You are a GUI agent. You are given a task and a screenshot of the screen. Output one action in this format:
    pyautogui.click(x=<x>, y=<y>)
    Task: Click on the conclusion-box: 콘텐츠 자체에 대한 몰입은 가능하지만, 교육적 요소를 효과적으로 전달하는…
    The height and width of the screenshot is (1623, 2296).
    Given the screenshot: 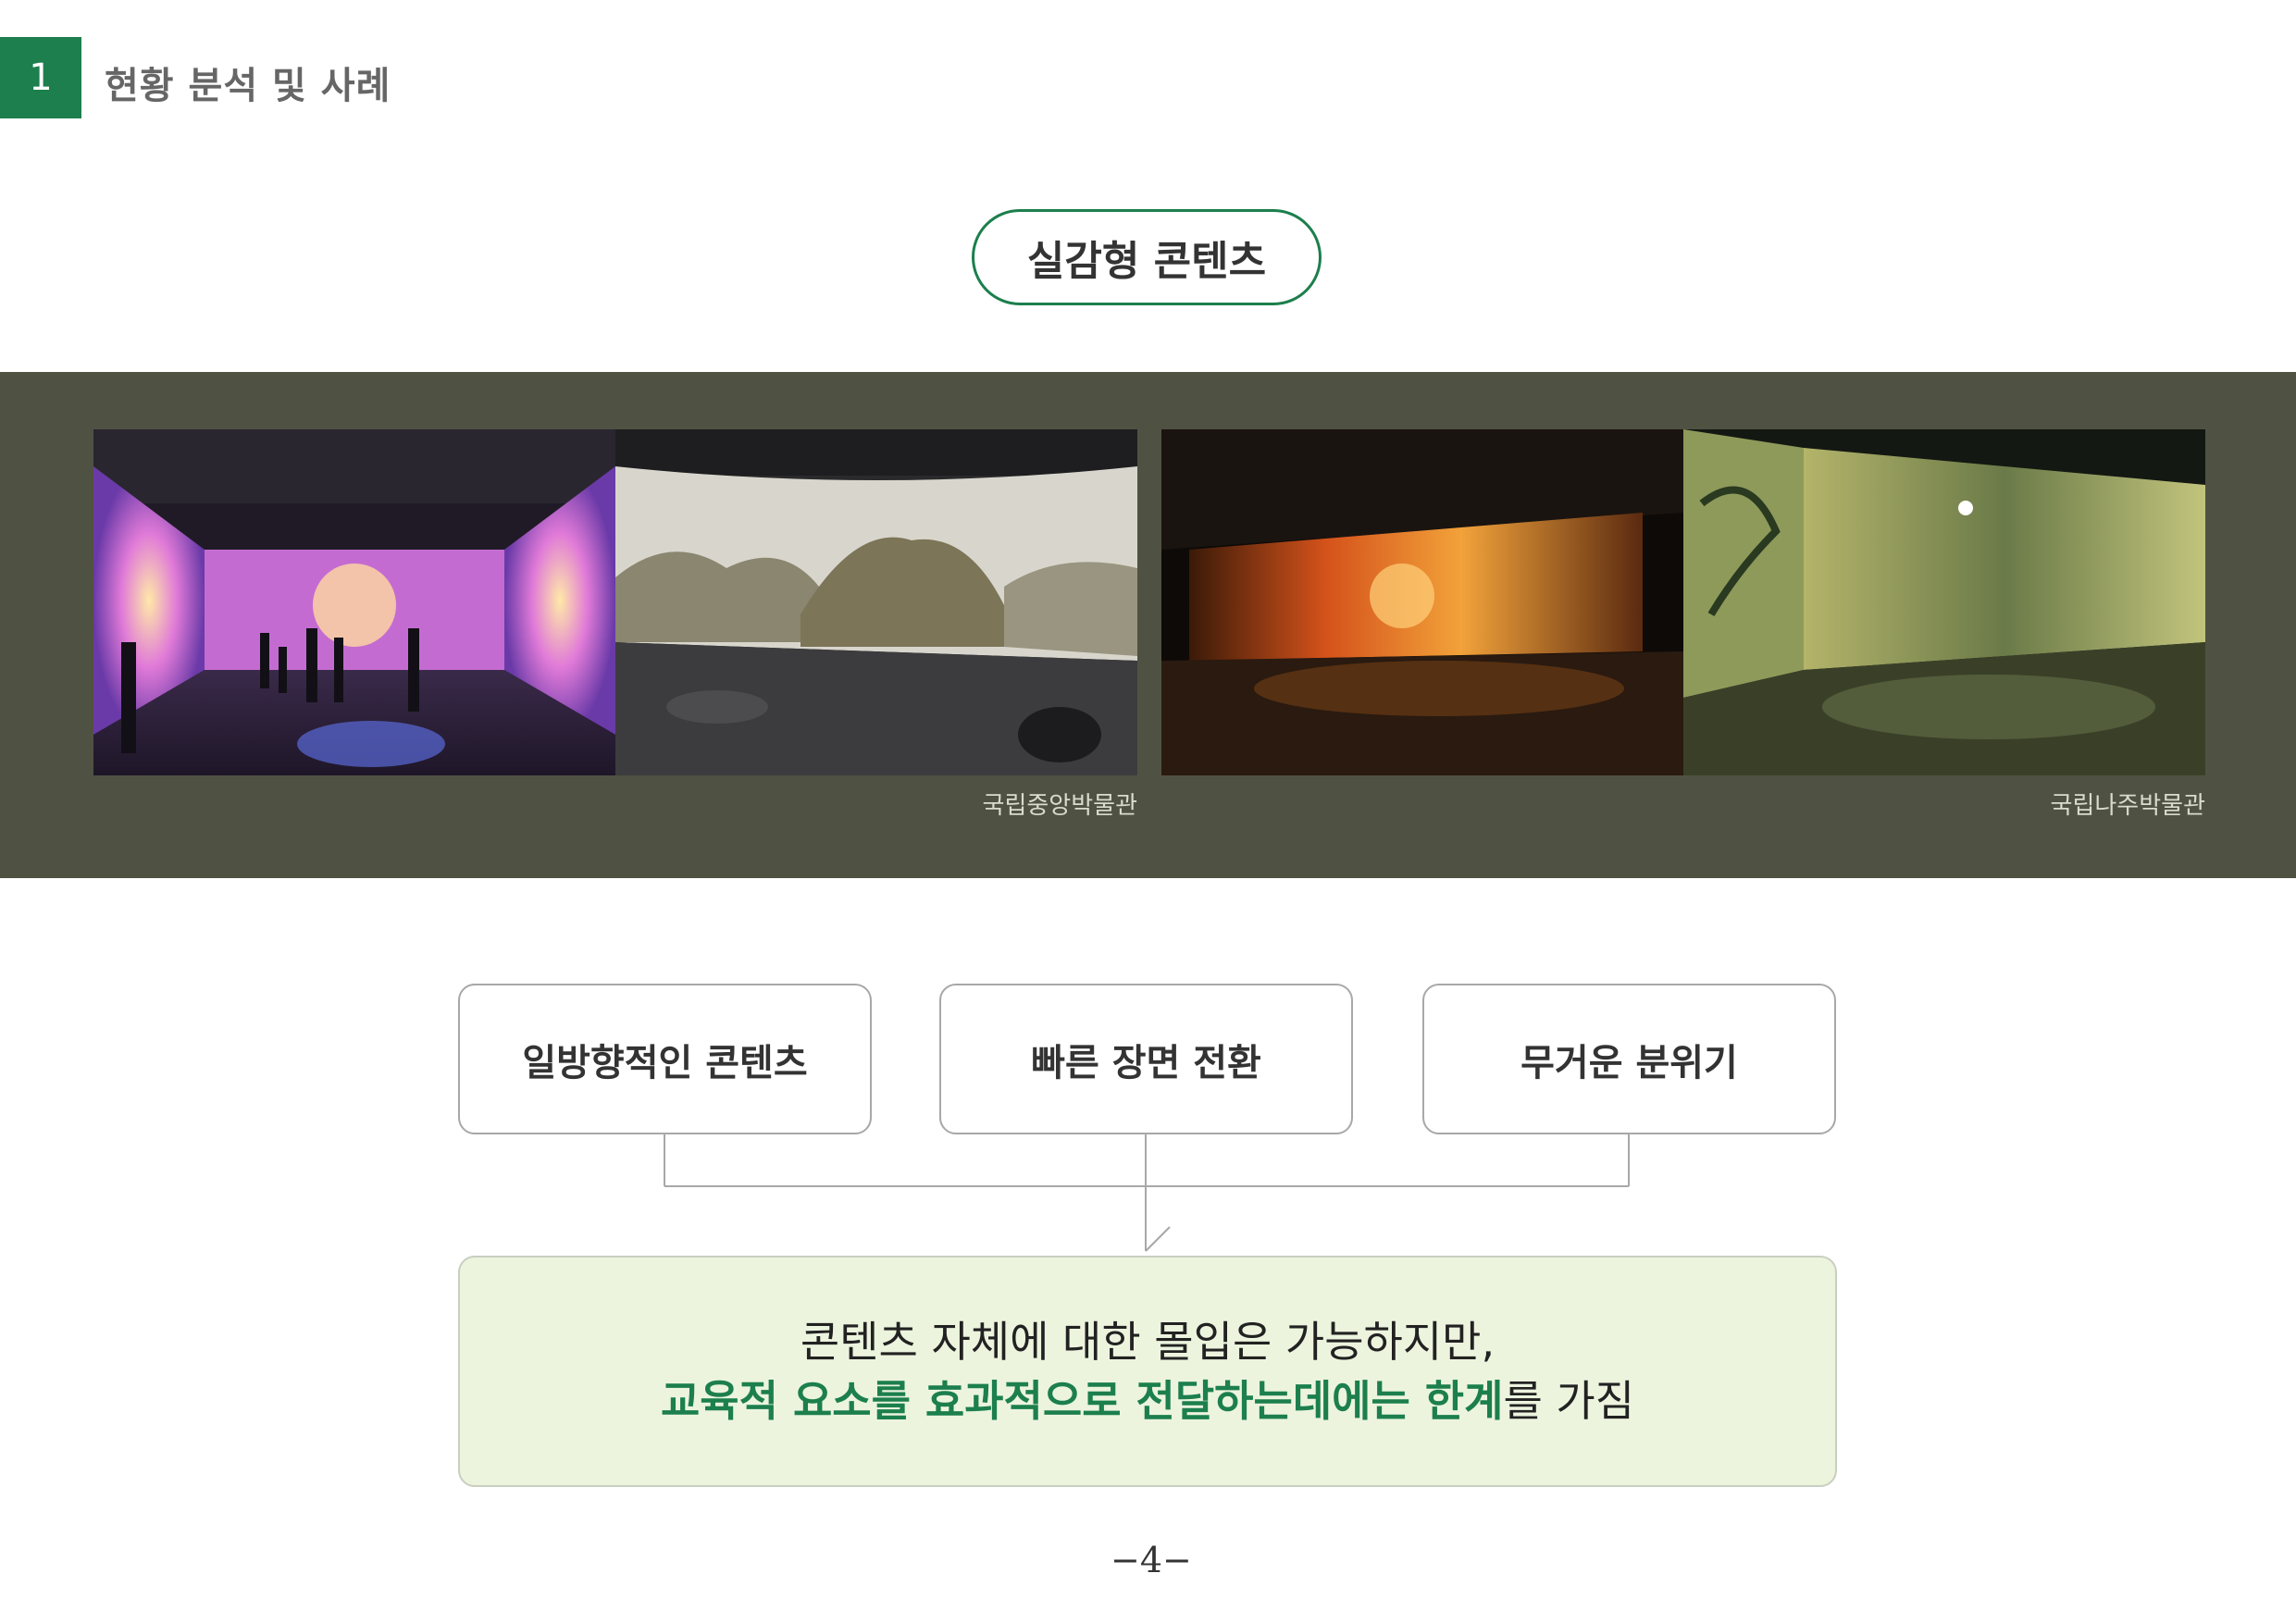 What is the action you would take?
    pyautogui.click(x=1148, y=1371)
    